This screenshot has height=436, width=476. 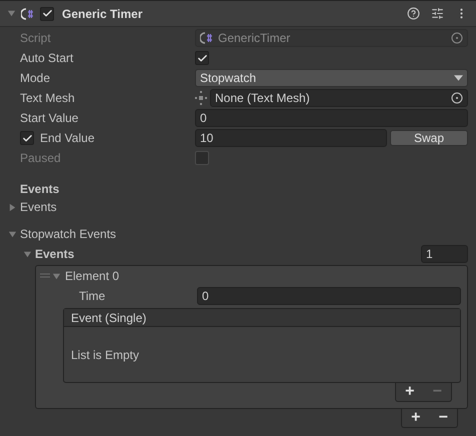 What do you see at coordinates (443, 418) in the screenshot?
I see `remove-button: −` at bounding box center [443, 418].